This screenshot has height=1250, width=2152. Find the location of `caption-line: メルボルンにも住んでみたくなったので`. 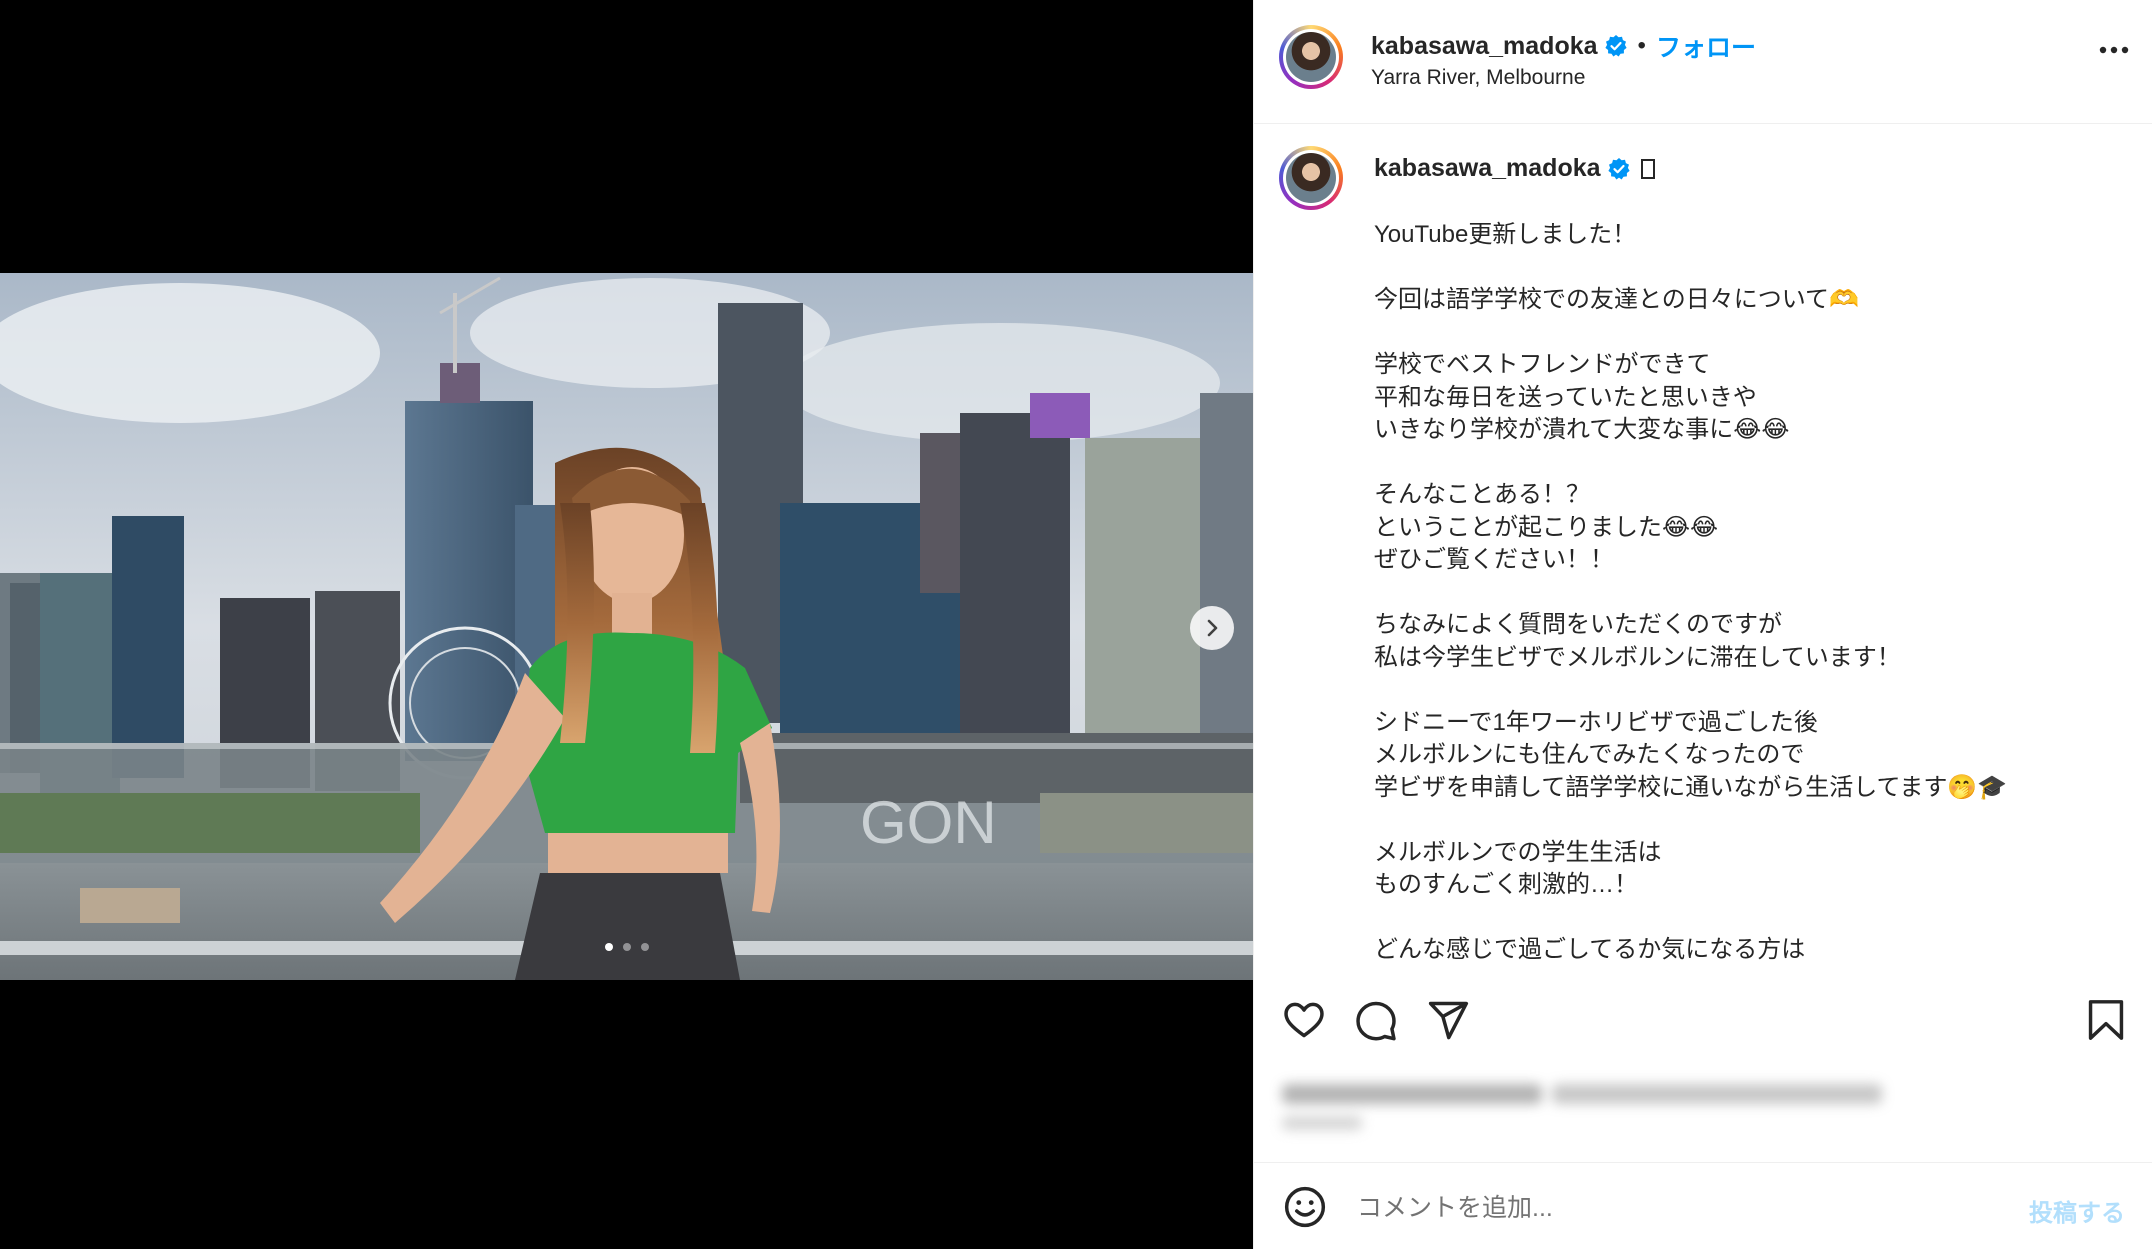

caption-line: メルボルンにも住んでみたくなったので is located at coordinates (1589, 754).